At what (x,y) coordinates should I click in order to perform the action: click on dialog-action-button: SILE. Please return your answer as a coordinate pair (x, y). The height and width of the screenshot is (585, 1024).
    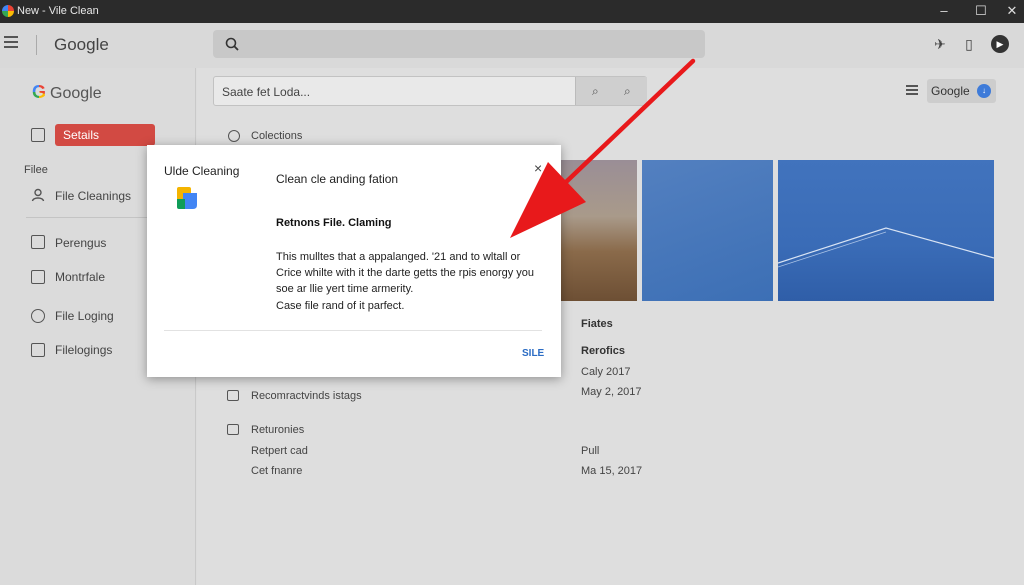
    Looking at the image, I should click on (533, 353).